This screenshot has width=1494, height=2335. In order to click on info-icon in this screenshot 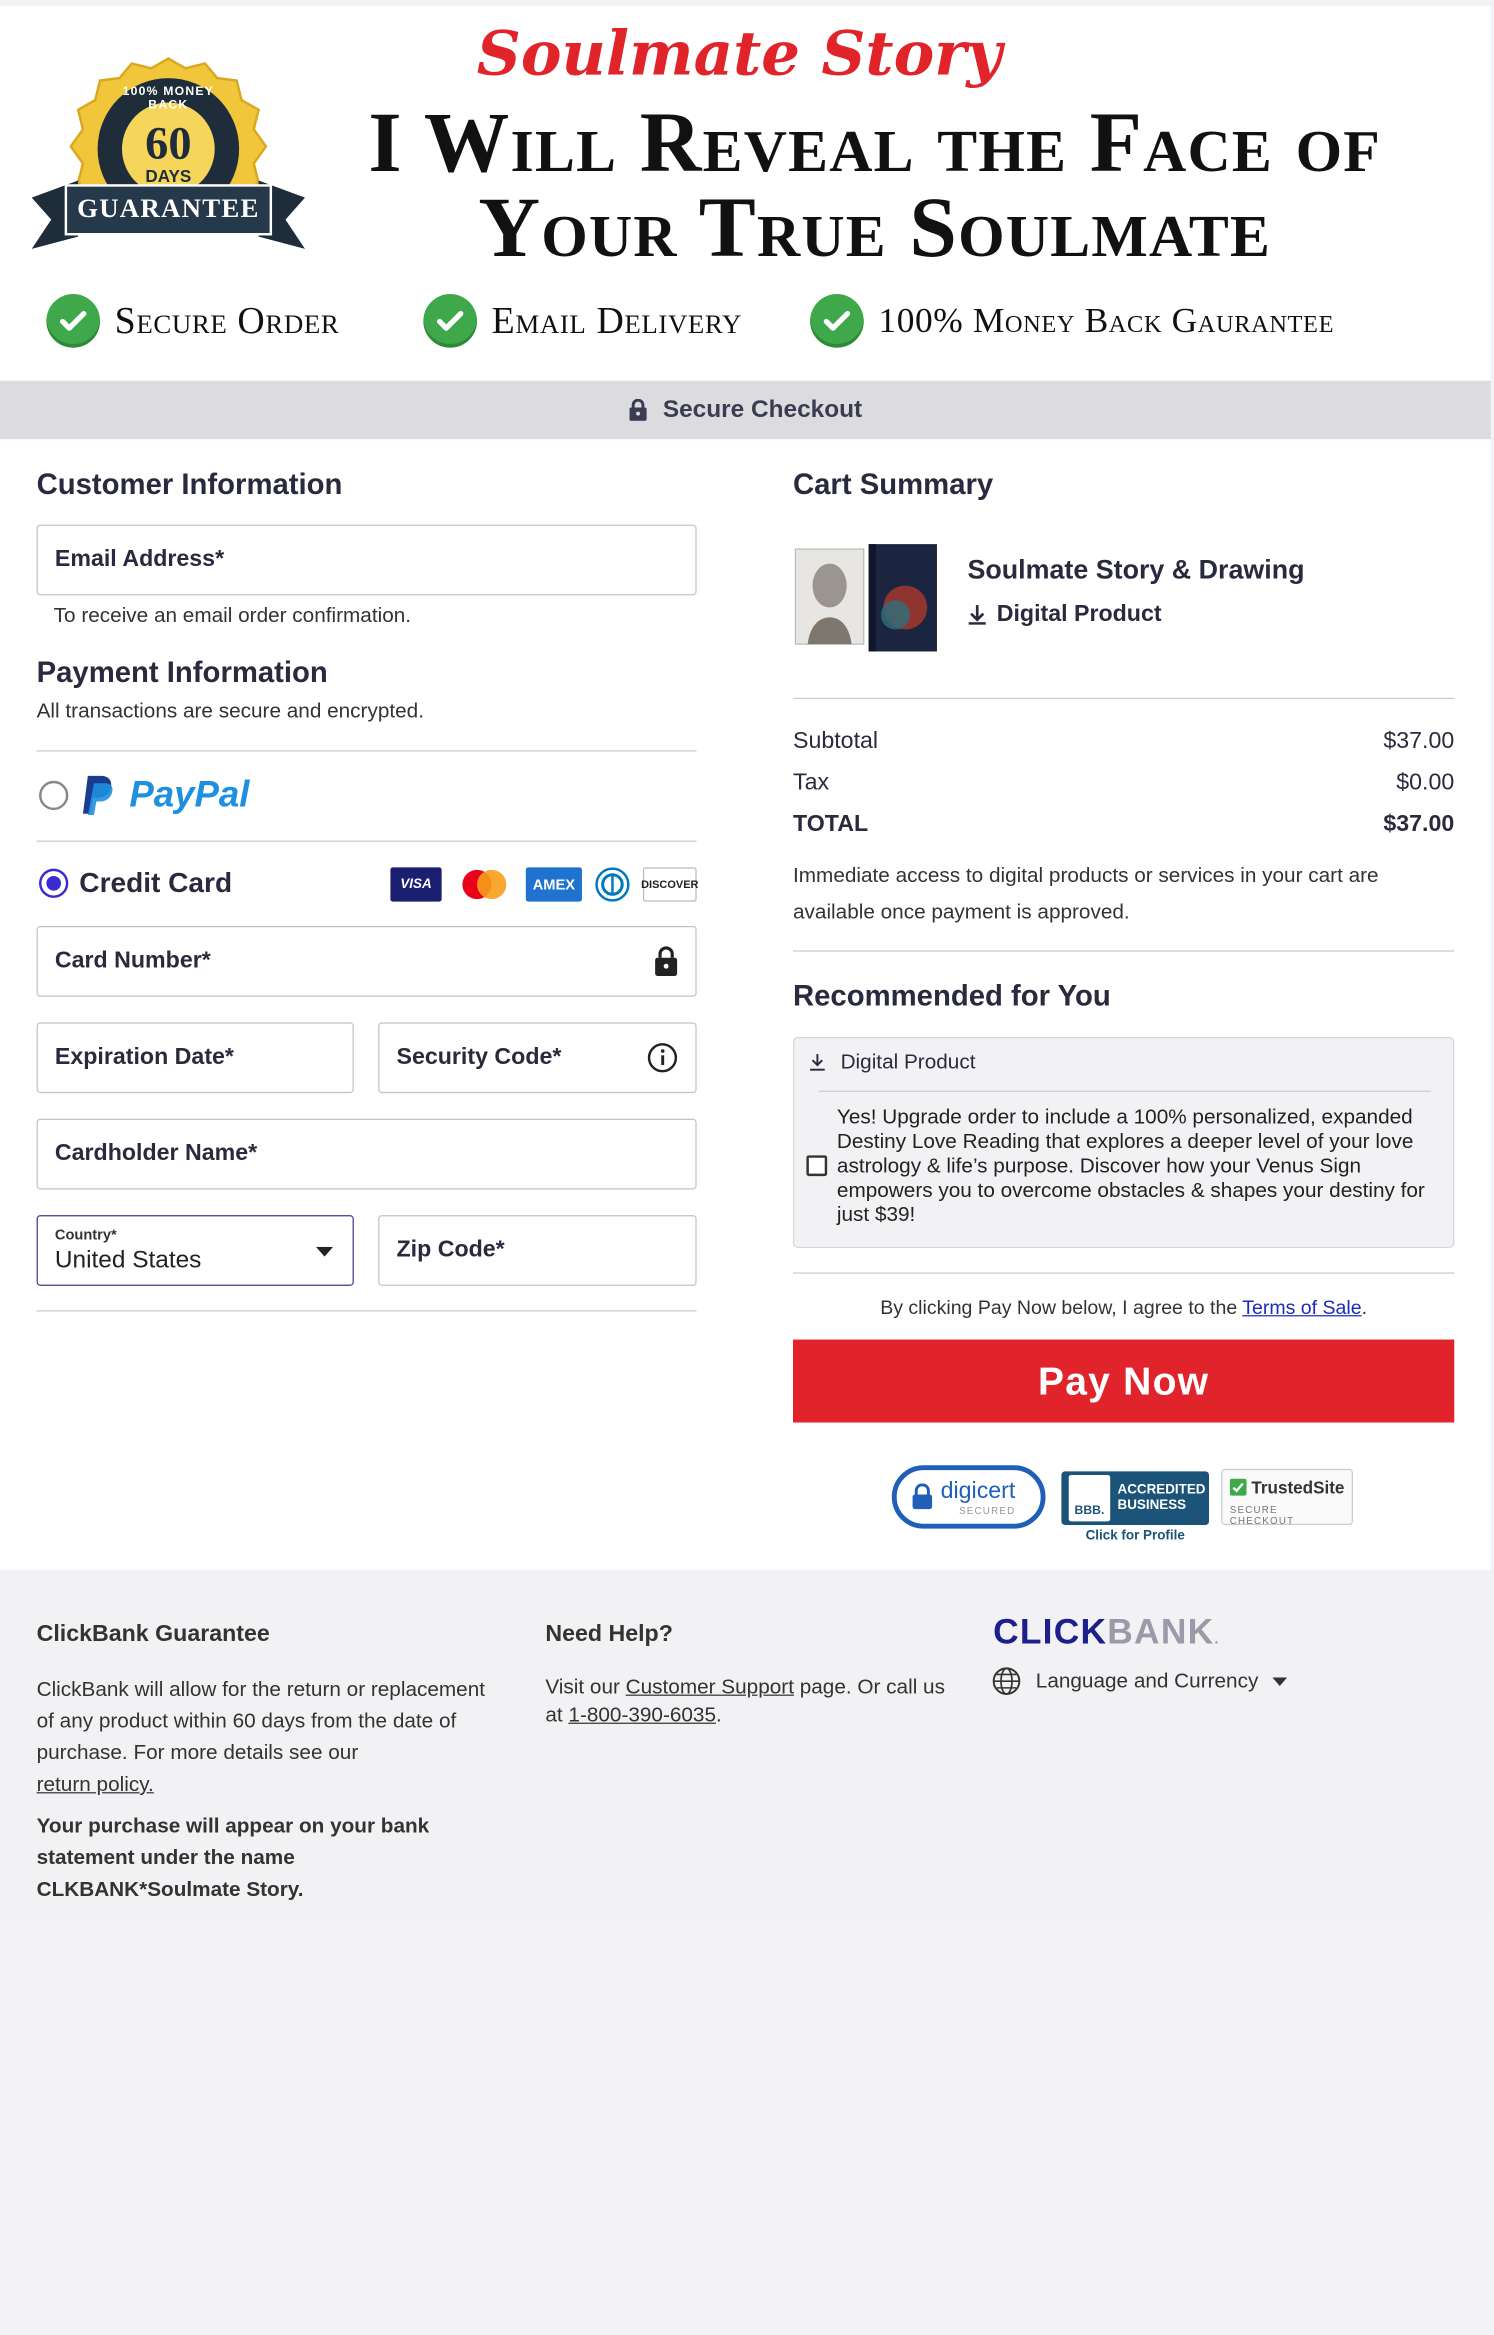, I will do `click(663, 1058)`.